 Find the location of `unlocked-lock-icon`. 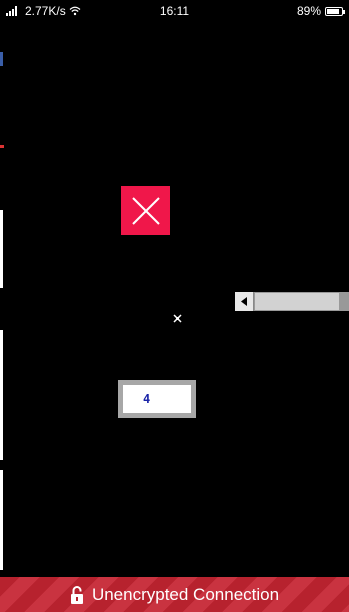

unlocked-lock-icon is located at coordinates (76, 594).